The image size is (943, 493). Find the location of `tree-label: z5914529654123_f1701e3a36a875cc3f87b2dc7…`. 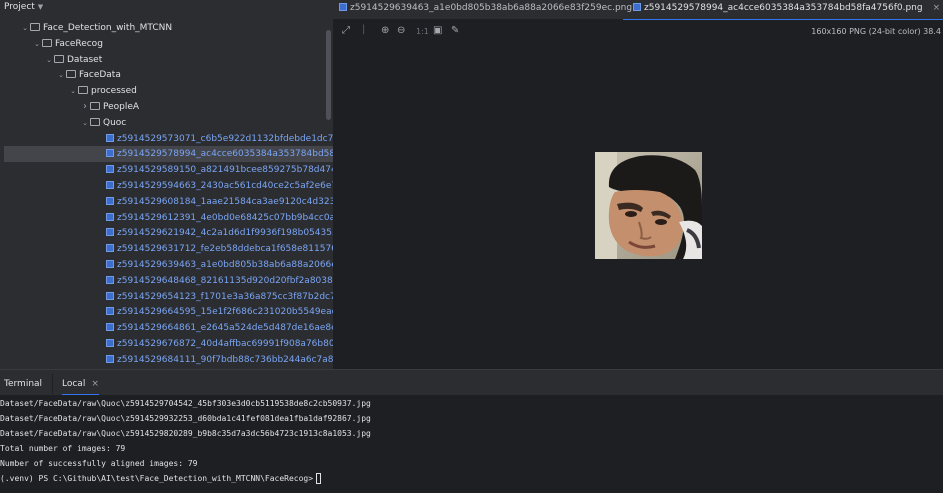

tree-label: z5914529654123_f1701e3a36a875cc3f87b2dc7… is located at coordinates (225, 296).